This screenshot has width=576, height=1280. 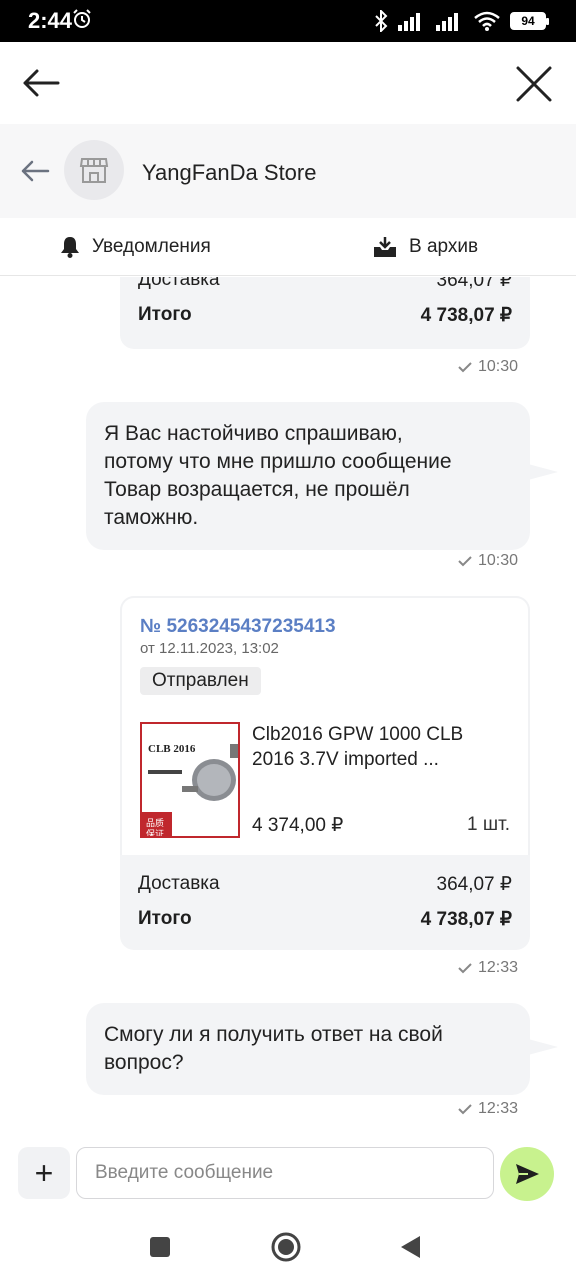 I want to click on home-button, so click(x=286, y=1247).